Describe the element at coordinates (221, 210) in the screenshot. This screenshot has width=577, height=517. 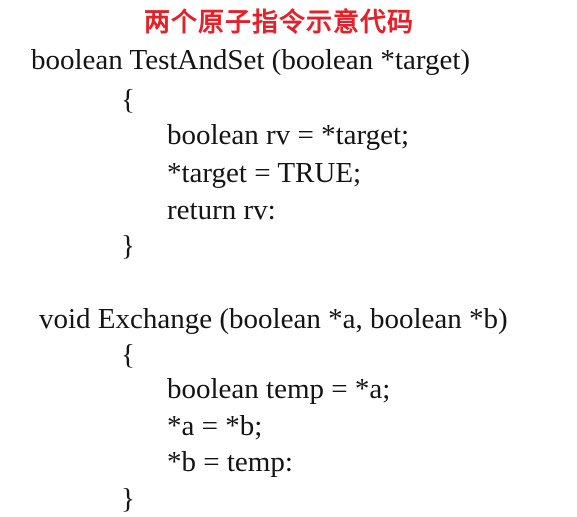
I see `code-line-return-rv: return rv:` at that location.